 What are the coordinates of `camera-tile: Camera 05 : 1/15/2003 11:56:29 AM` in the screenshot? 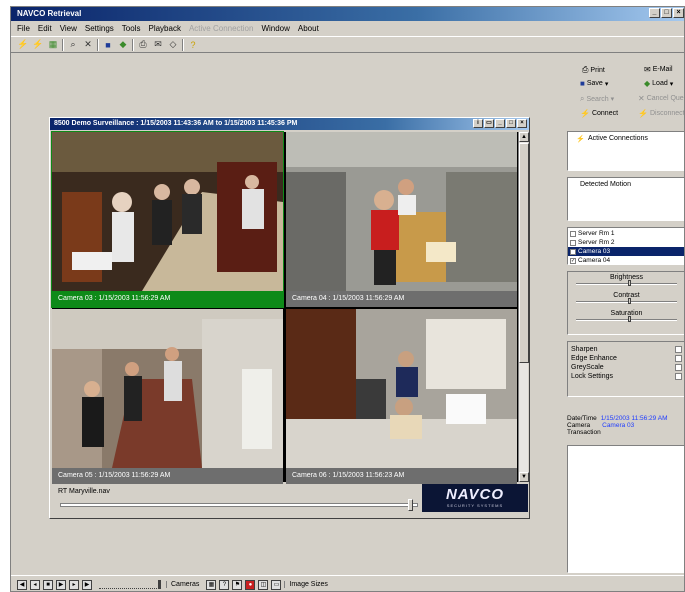 It's located at (167, 396).